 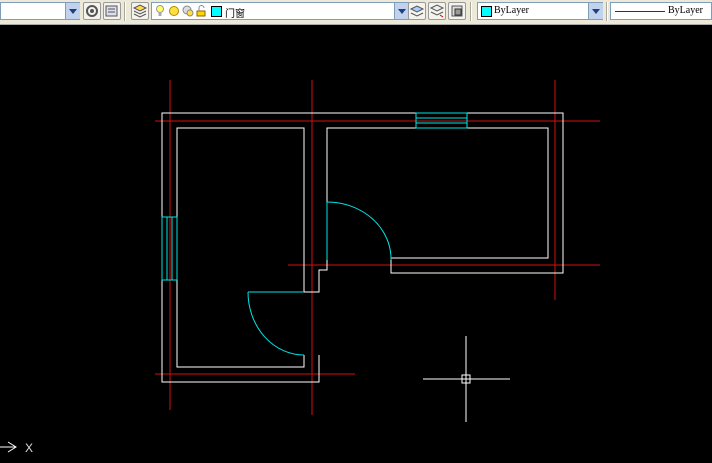 What do you see at coordinates (29, 448) in the screenshot?
I see `ucs-x-label: X` at bounding box center [29, 448].